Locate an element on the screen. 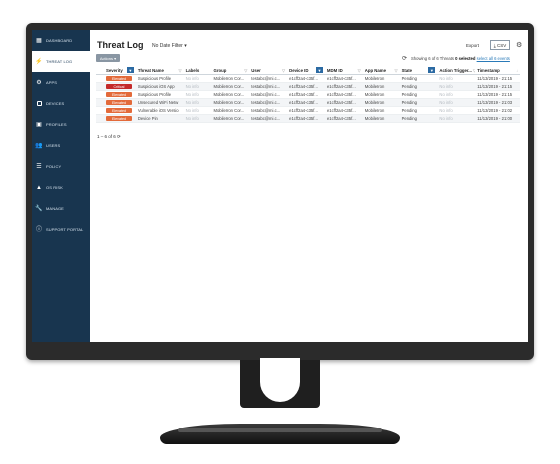  timestamp-cell: 11/13/2019 - 21:03 is located at coordinates (495, 102).